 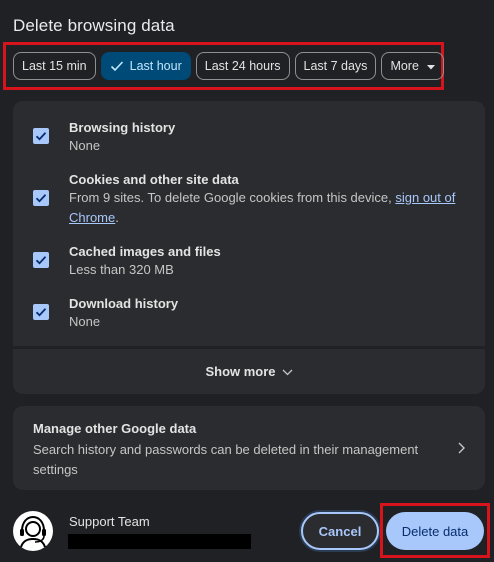 What do you see at coordinates (124, 303) in the screenshot?
I see `item-title: Download history` at bounding box center [124, 303].